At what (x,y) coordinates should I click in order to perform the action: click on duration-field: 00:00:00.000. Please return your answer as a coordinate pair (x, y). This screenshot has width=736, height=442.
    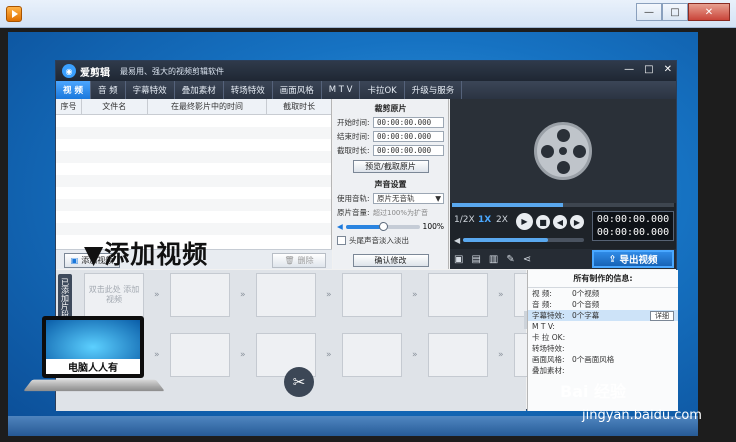
    Looking at the image, I should click on (408, 150).